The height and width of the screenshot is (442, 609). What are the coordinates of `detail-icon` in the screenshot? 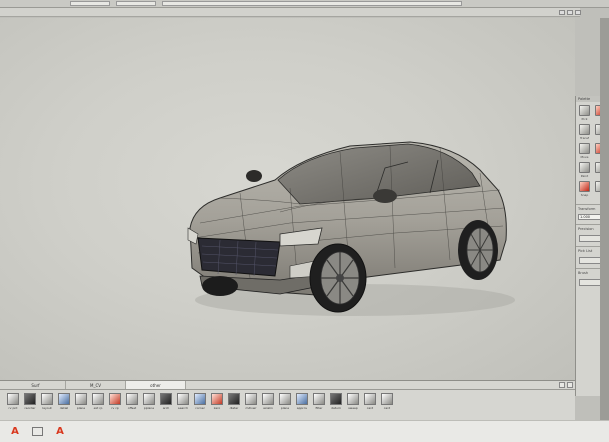 It's located at (64, 399).